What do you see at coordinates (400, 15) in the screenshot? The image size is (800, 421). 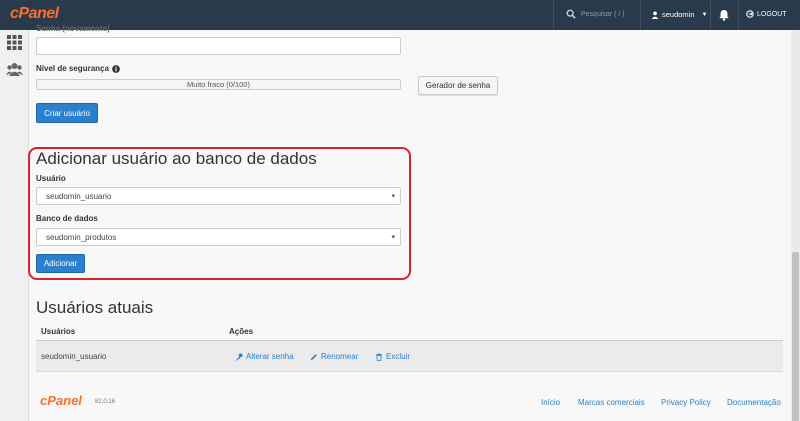 I see `top-navbar: cPanel Pesquisar ( / ) seudomin ▼ LOGOUT` at bounding box center [400, 15].